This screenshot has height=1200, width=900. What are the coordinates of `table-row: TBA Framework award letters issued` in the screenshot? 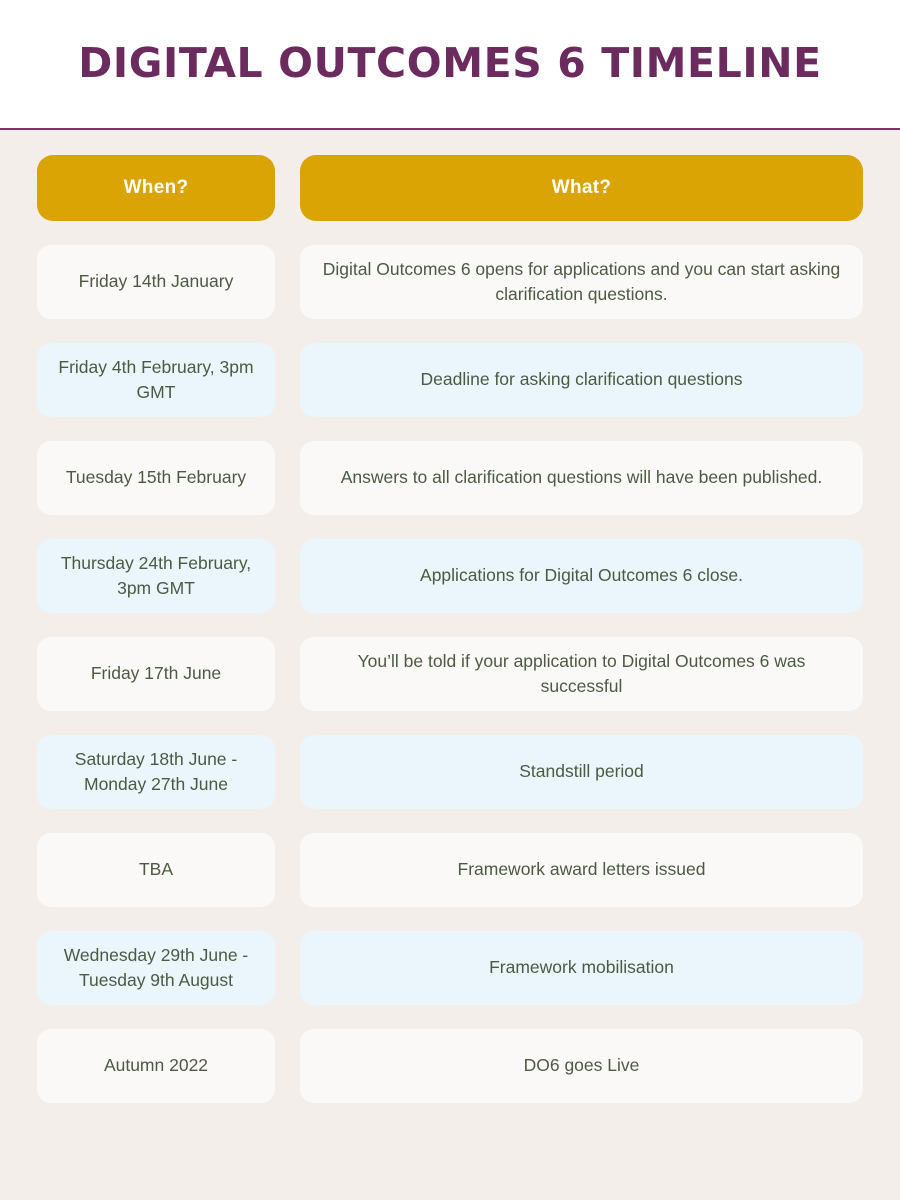 It's located at (450, 870).